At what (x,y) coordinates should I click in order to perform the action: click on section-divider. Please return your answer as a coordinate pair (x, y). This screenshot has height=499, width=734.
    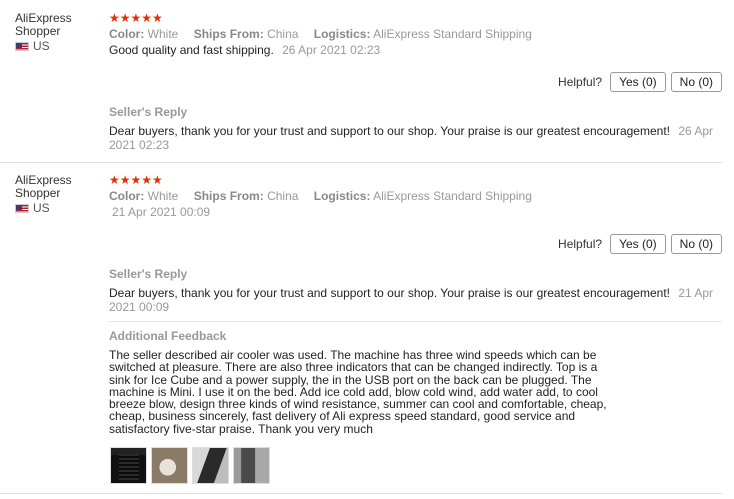
    Looking at the image, I should click on (415, 321).